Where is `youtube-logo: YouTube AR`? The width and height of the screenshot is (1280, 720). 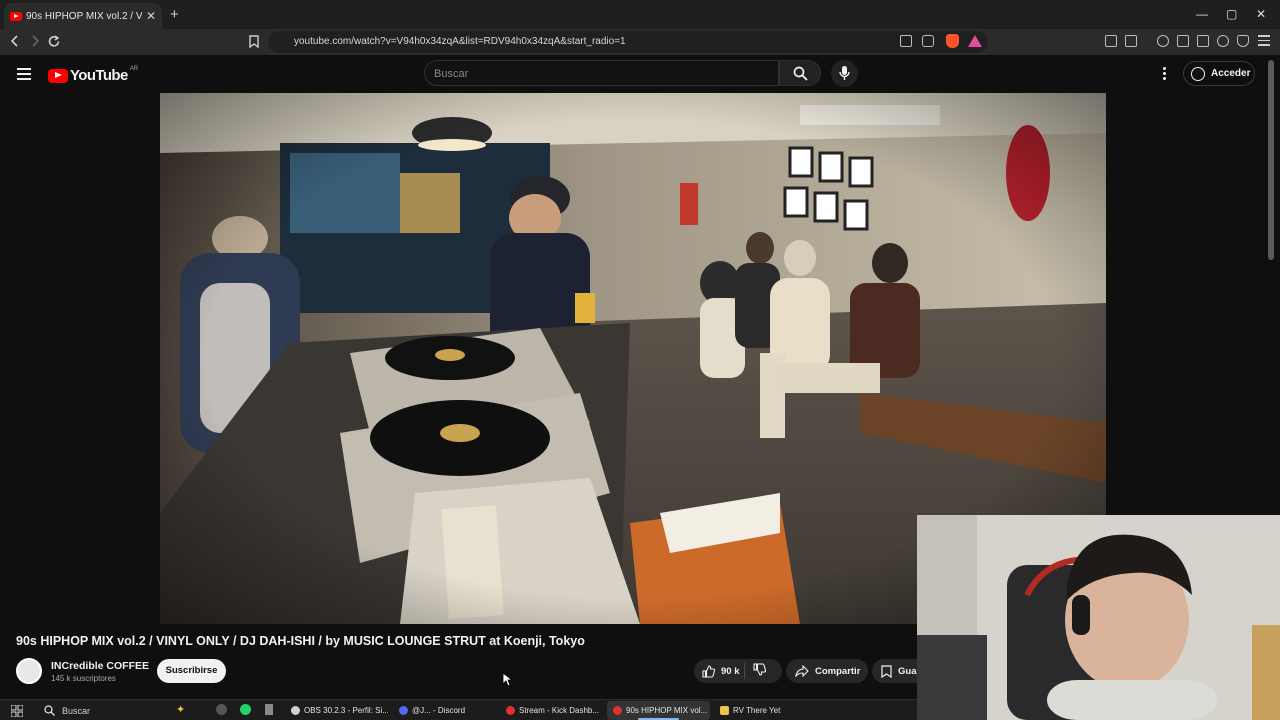 youtube-logo: YouTube AR is located at coordinates (93, 74).